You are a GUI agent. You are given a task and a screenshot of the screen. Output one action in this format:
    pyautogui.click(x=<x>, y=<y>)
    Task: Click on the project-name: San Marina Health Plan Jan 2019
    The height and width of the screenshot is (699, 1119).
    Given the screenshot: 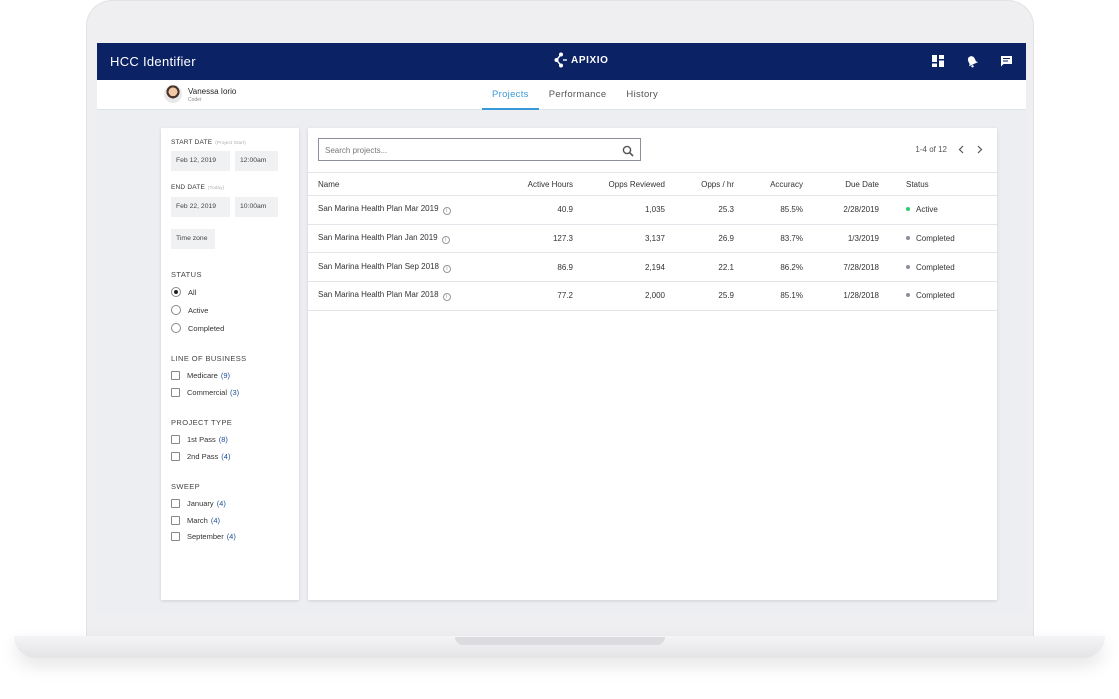 What is the action you would take?
    pyautogui.click(x=378, y=237)
    